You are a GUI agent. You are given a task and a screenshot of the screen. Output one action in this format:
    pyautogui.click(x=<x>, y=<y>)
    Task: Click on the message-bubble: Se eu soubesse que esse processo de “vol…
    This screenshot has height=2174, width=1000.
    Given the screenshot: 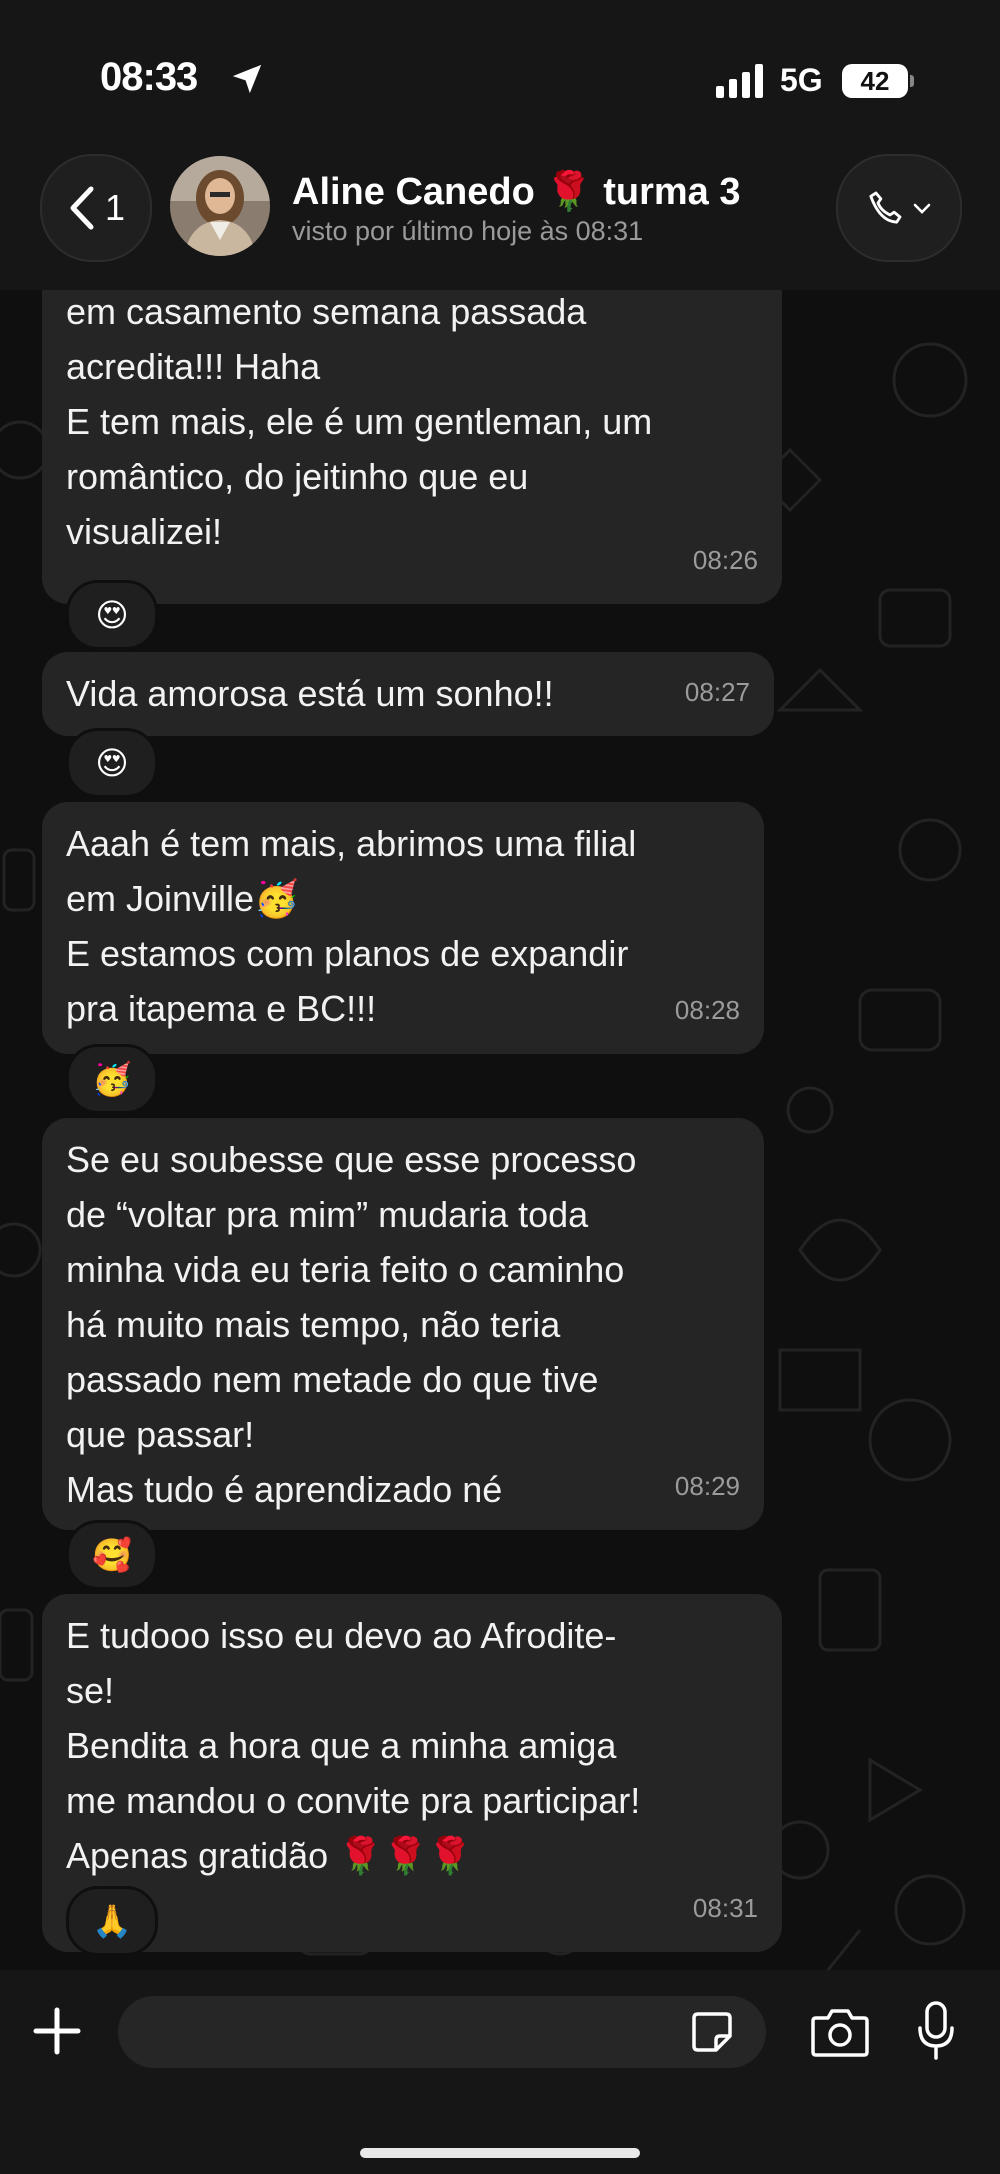 What is the action you would take?
    pyautogui.click(x=403, y=1324)
    